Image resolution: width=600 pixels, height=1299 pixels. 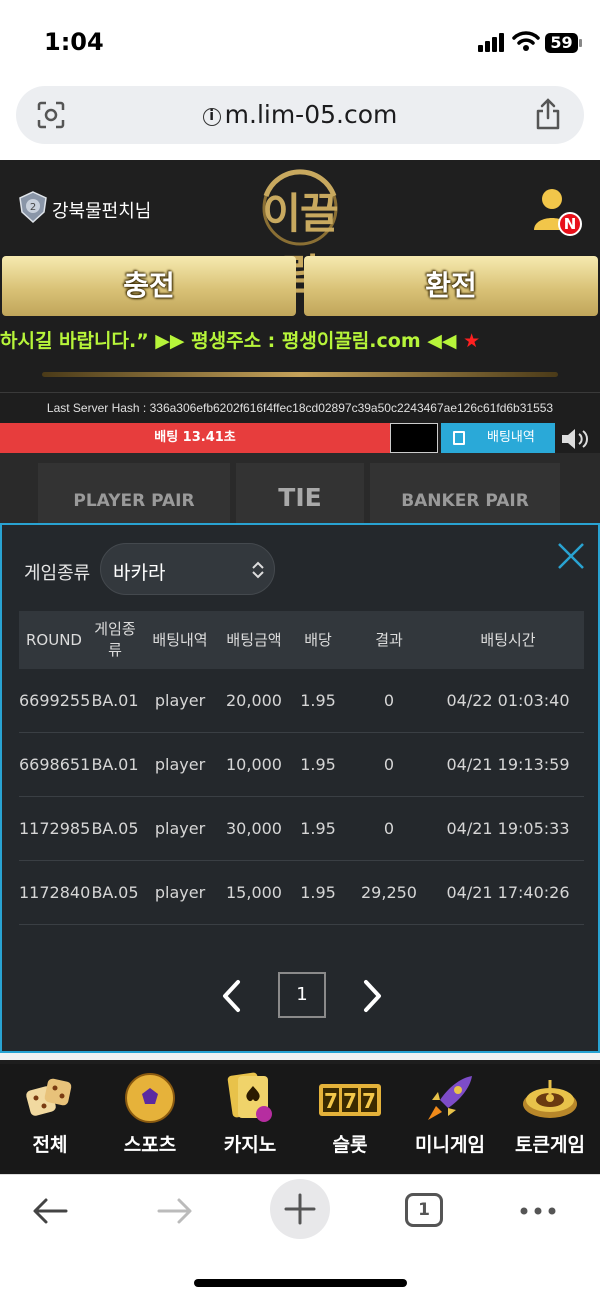 What do you see at coordinates (49, 1097) in the screenshot?
I see `dice-icon` at bounding box center [49, 1097].